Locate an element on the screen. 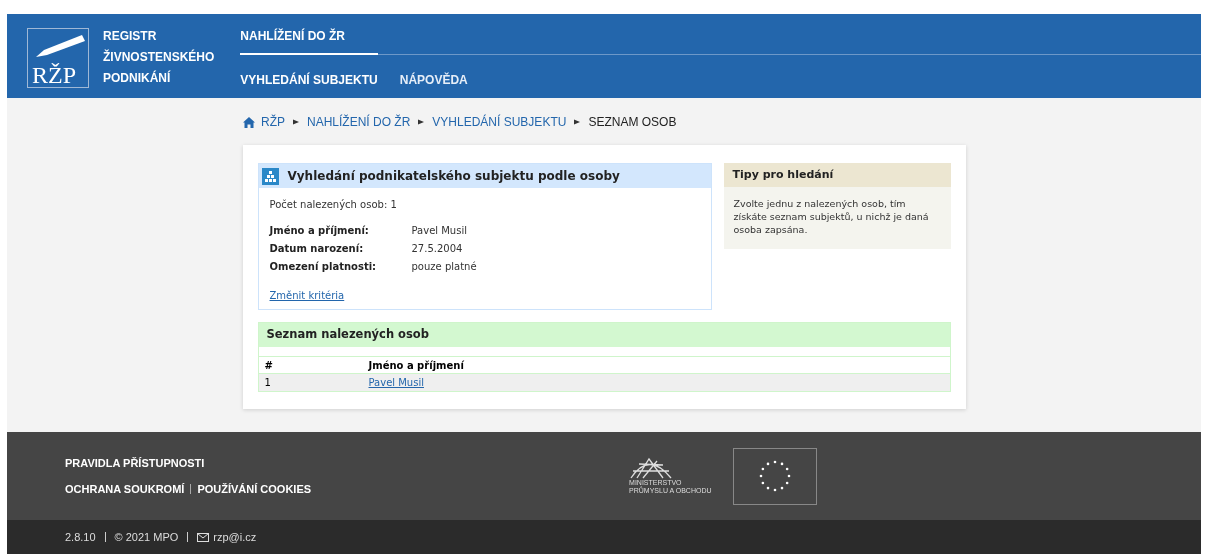  footer-link: POUŽÍVÁNÍ COOKIES is located at coordinates (254, 488).